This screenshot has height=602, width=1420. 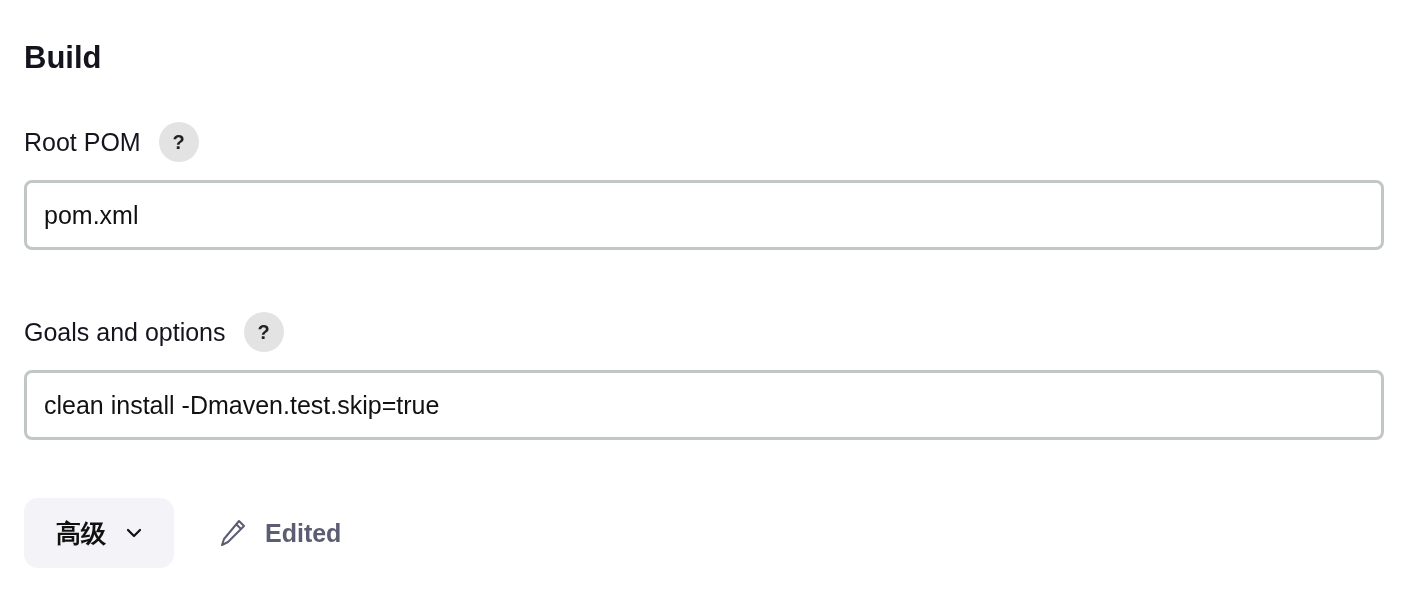 I want to click on section-title: Build, so click(x=63, y=58).